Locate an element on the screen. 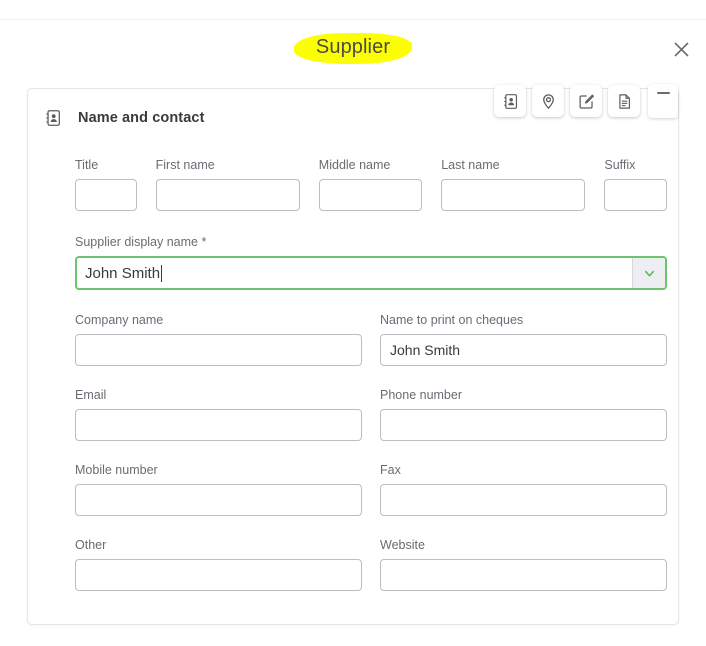 The width and height of the screenshot is (706, 646). row-company-cheques: Company name Name to print on cheques is located at coordinates (371, 339).